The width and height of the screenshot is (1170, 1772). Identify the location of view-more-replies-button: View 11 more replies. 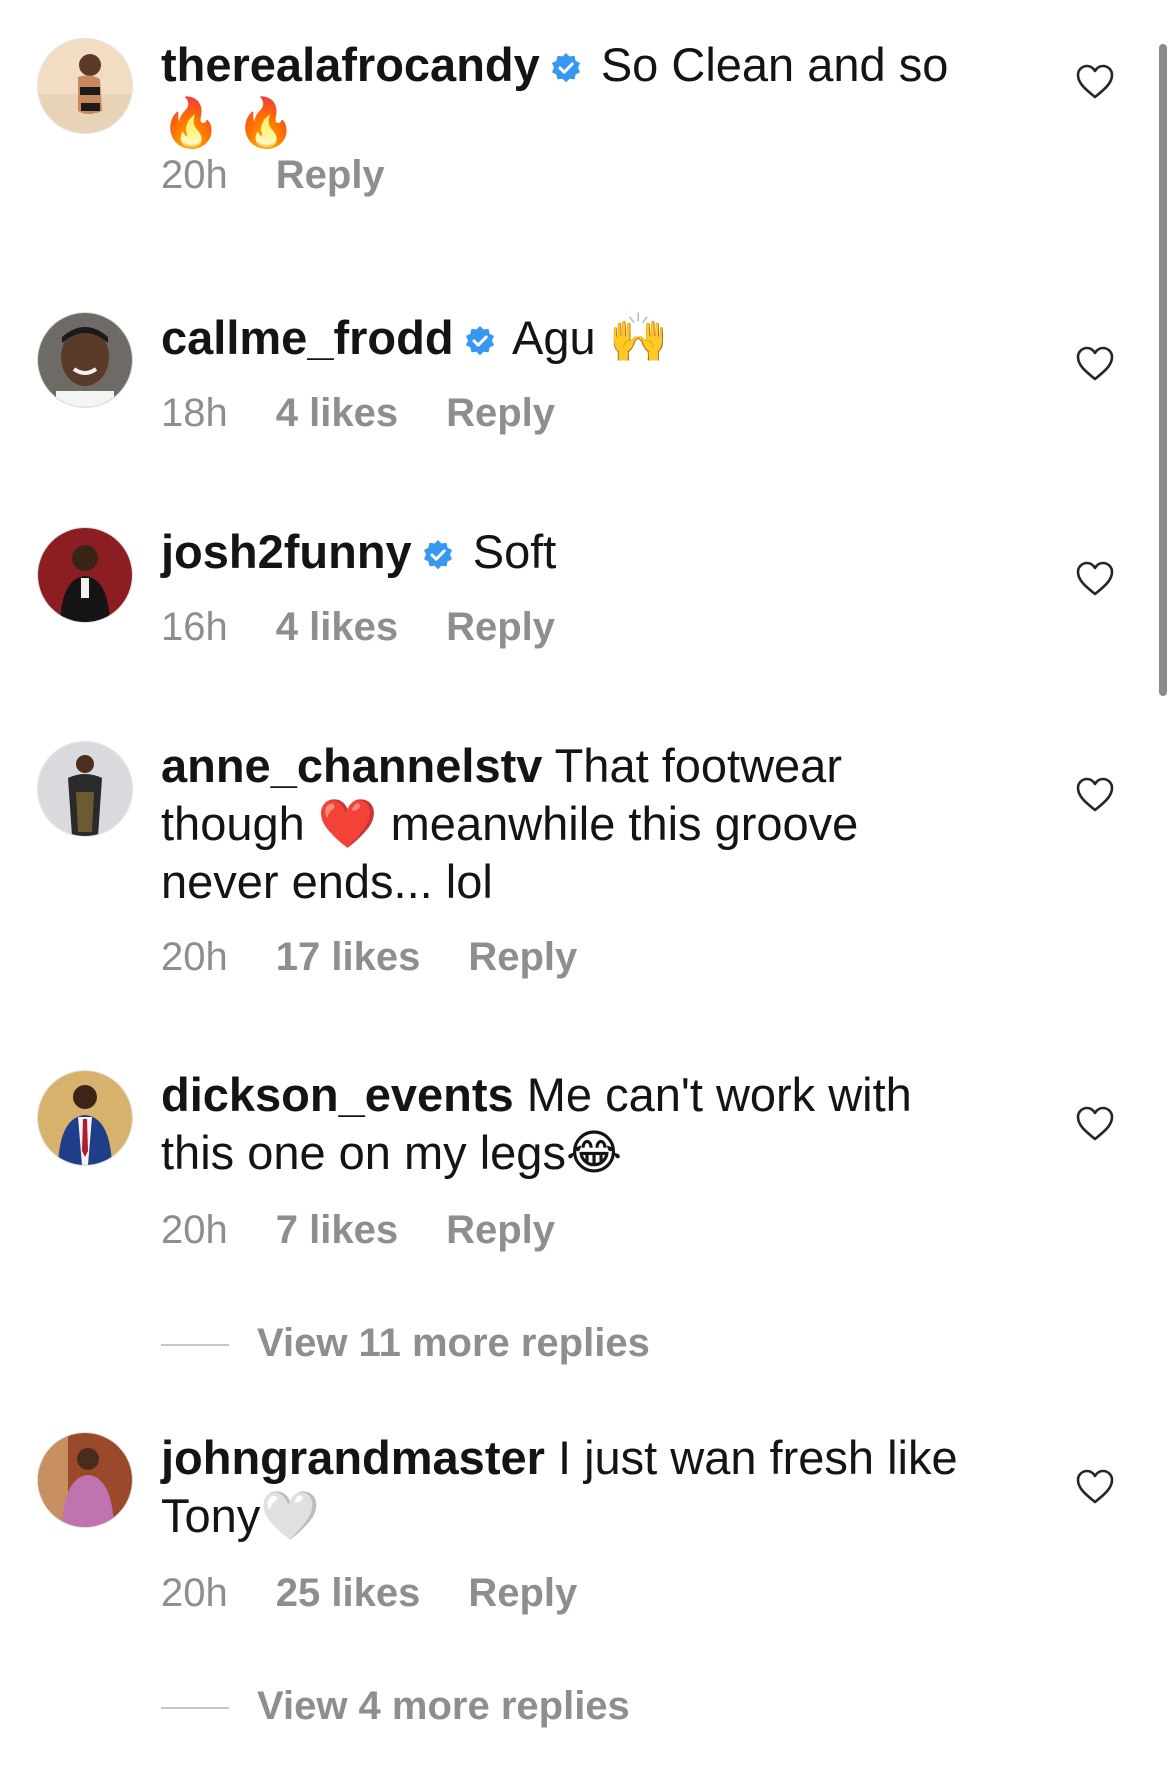
(405, 1343).